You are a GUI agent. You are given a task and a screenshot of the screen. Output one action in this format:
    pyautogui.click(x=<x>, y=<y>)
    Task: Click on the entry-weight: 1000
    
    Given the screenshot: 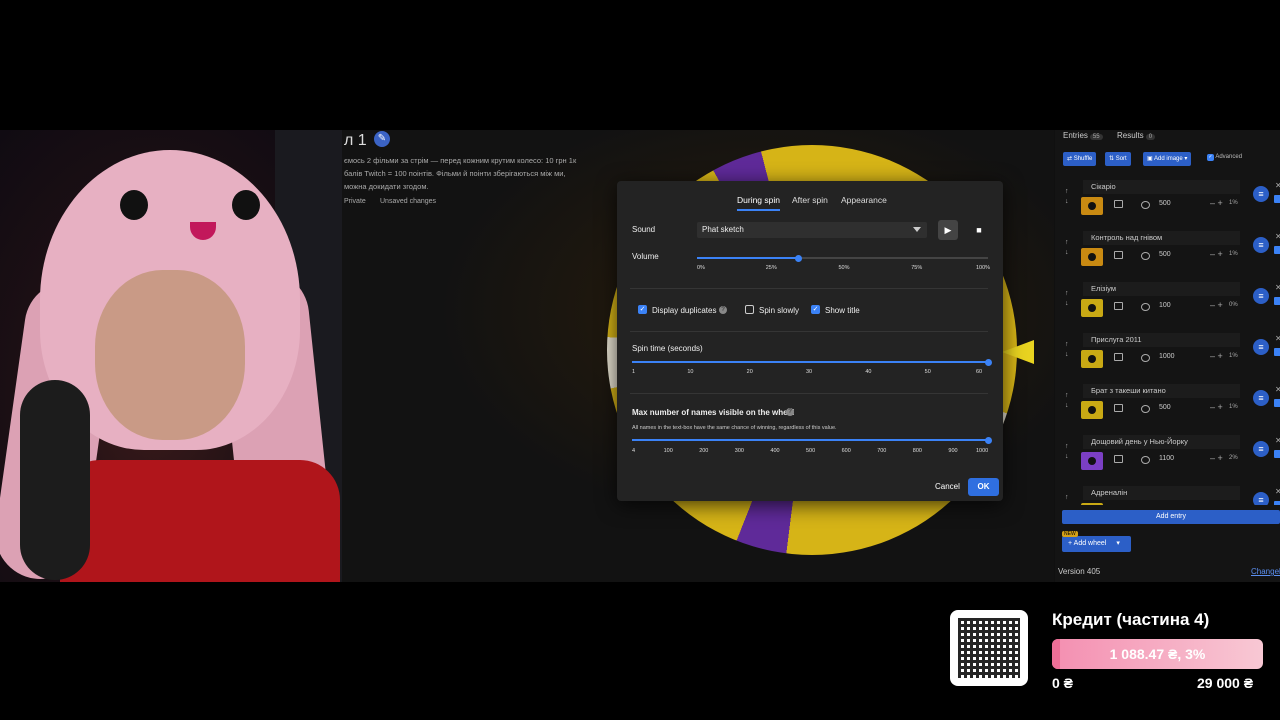 What is the action you would take?
    pyautogui.click(x=1167, y=356)
    